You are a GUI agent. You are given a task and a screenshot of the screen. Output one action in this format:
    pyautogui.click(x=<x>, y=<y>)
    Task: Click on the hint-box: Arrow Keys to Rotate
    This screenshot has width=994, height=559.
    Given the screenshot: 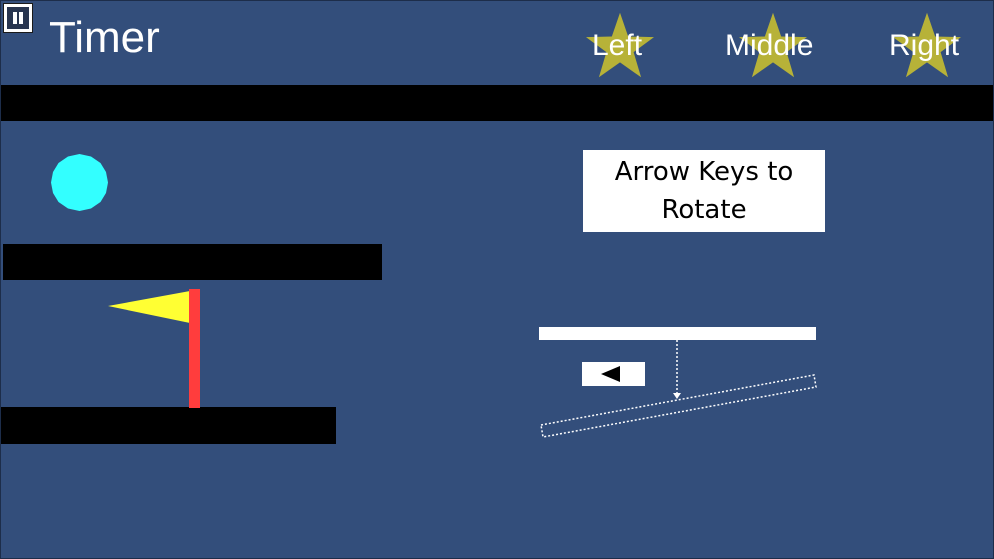 What is the action you would take?
    pyautogui.click(x=704, y=191)
    